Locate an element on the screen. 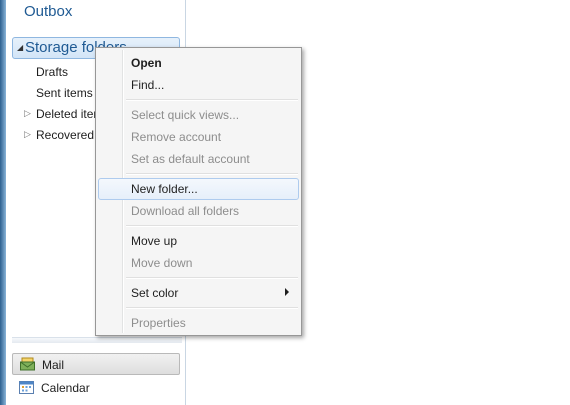 The image size is (570, 405). menu-item-set-color: Set color is located at coordinates (198, 293).